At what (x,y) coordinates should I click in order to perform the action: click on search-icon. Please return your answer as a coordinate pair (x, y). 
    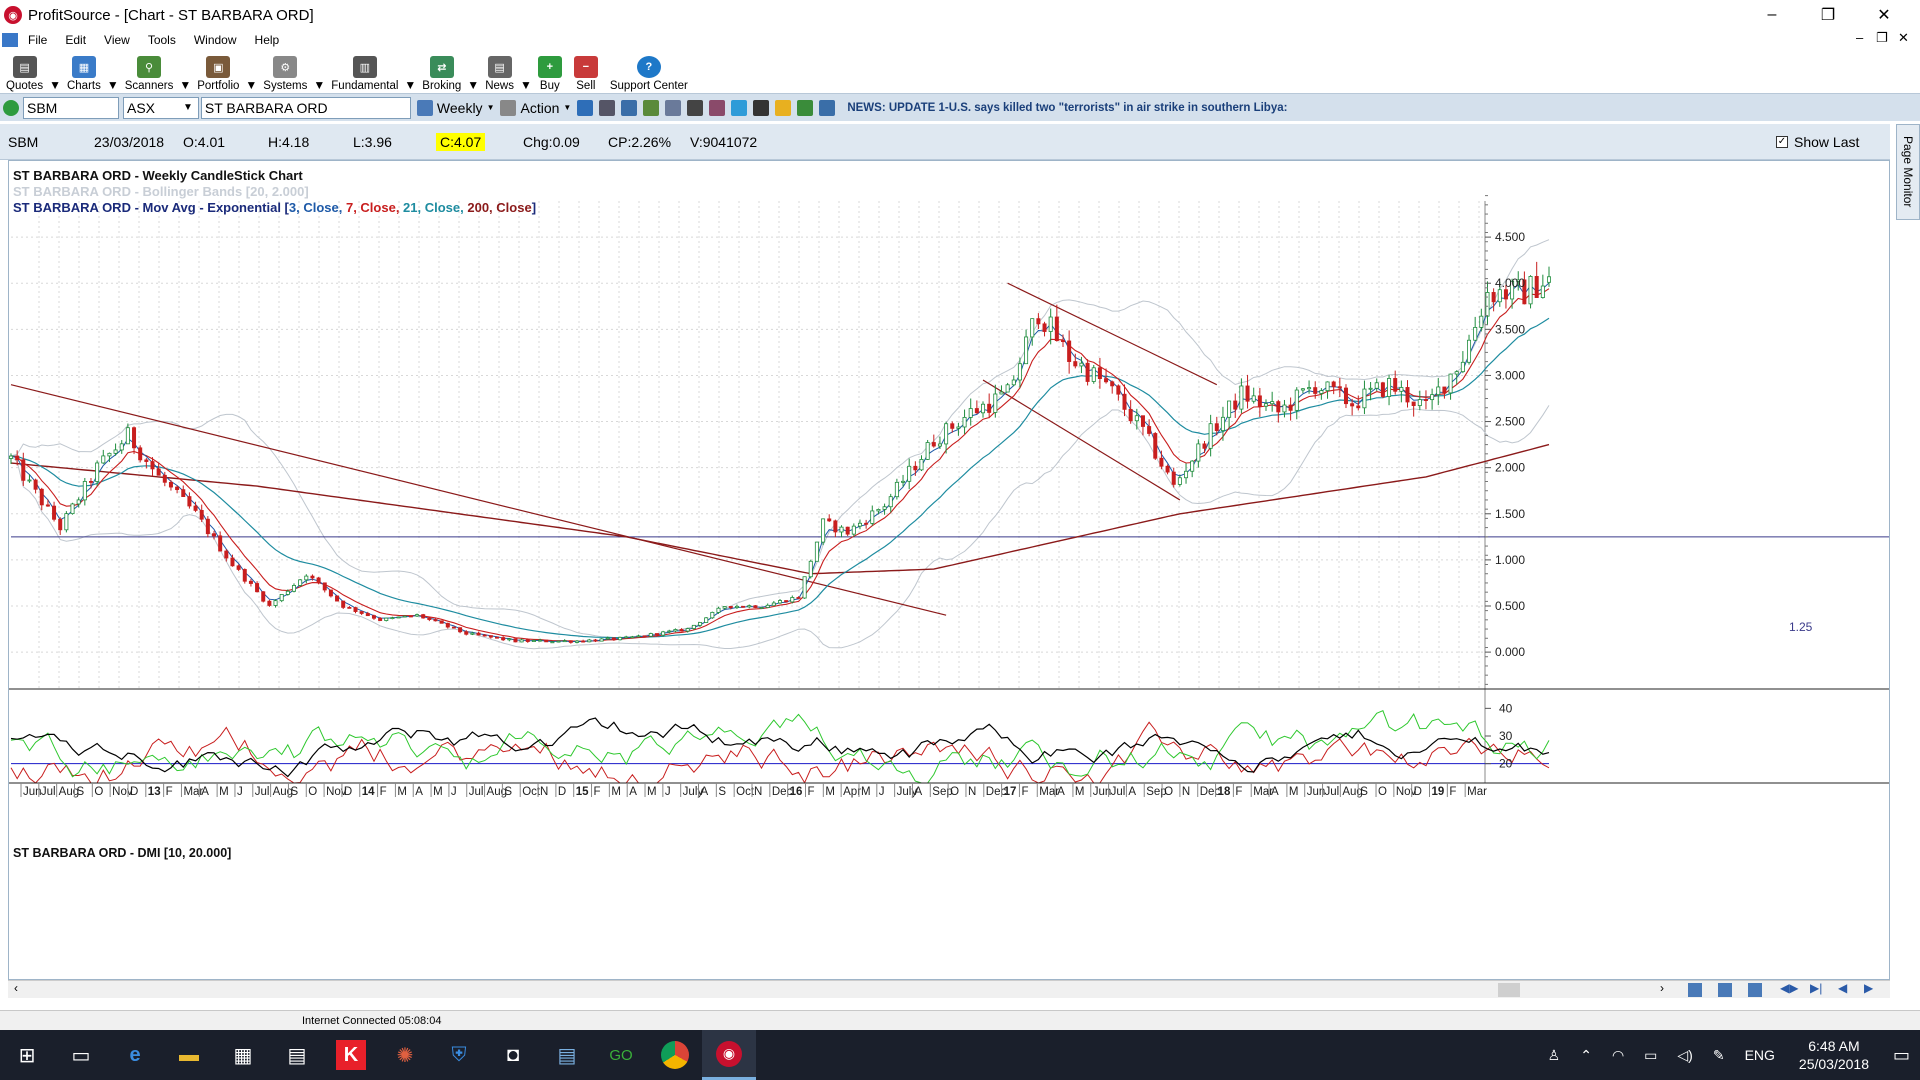
    Looking at the image, I should click on (651, 107).